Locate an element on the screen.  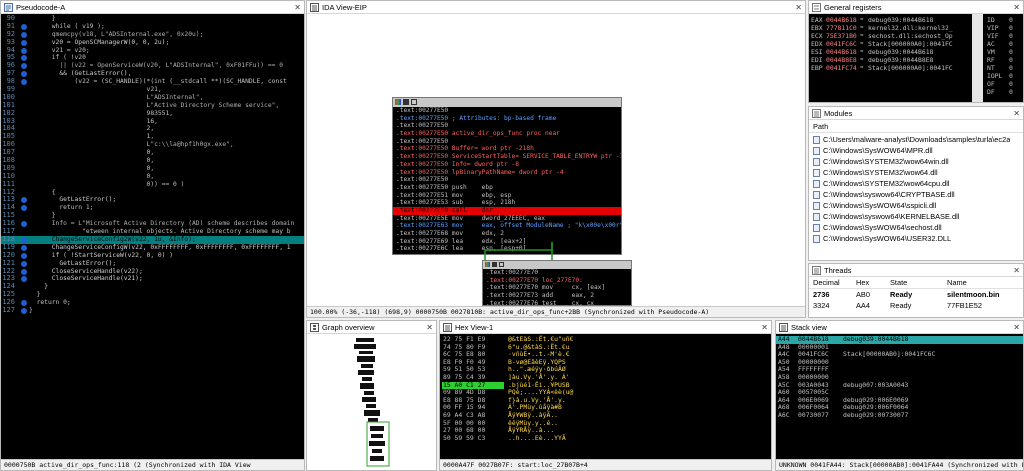
grid-icon is located at coordinates (414, 102).